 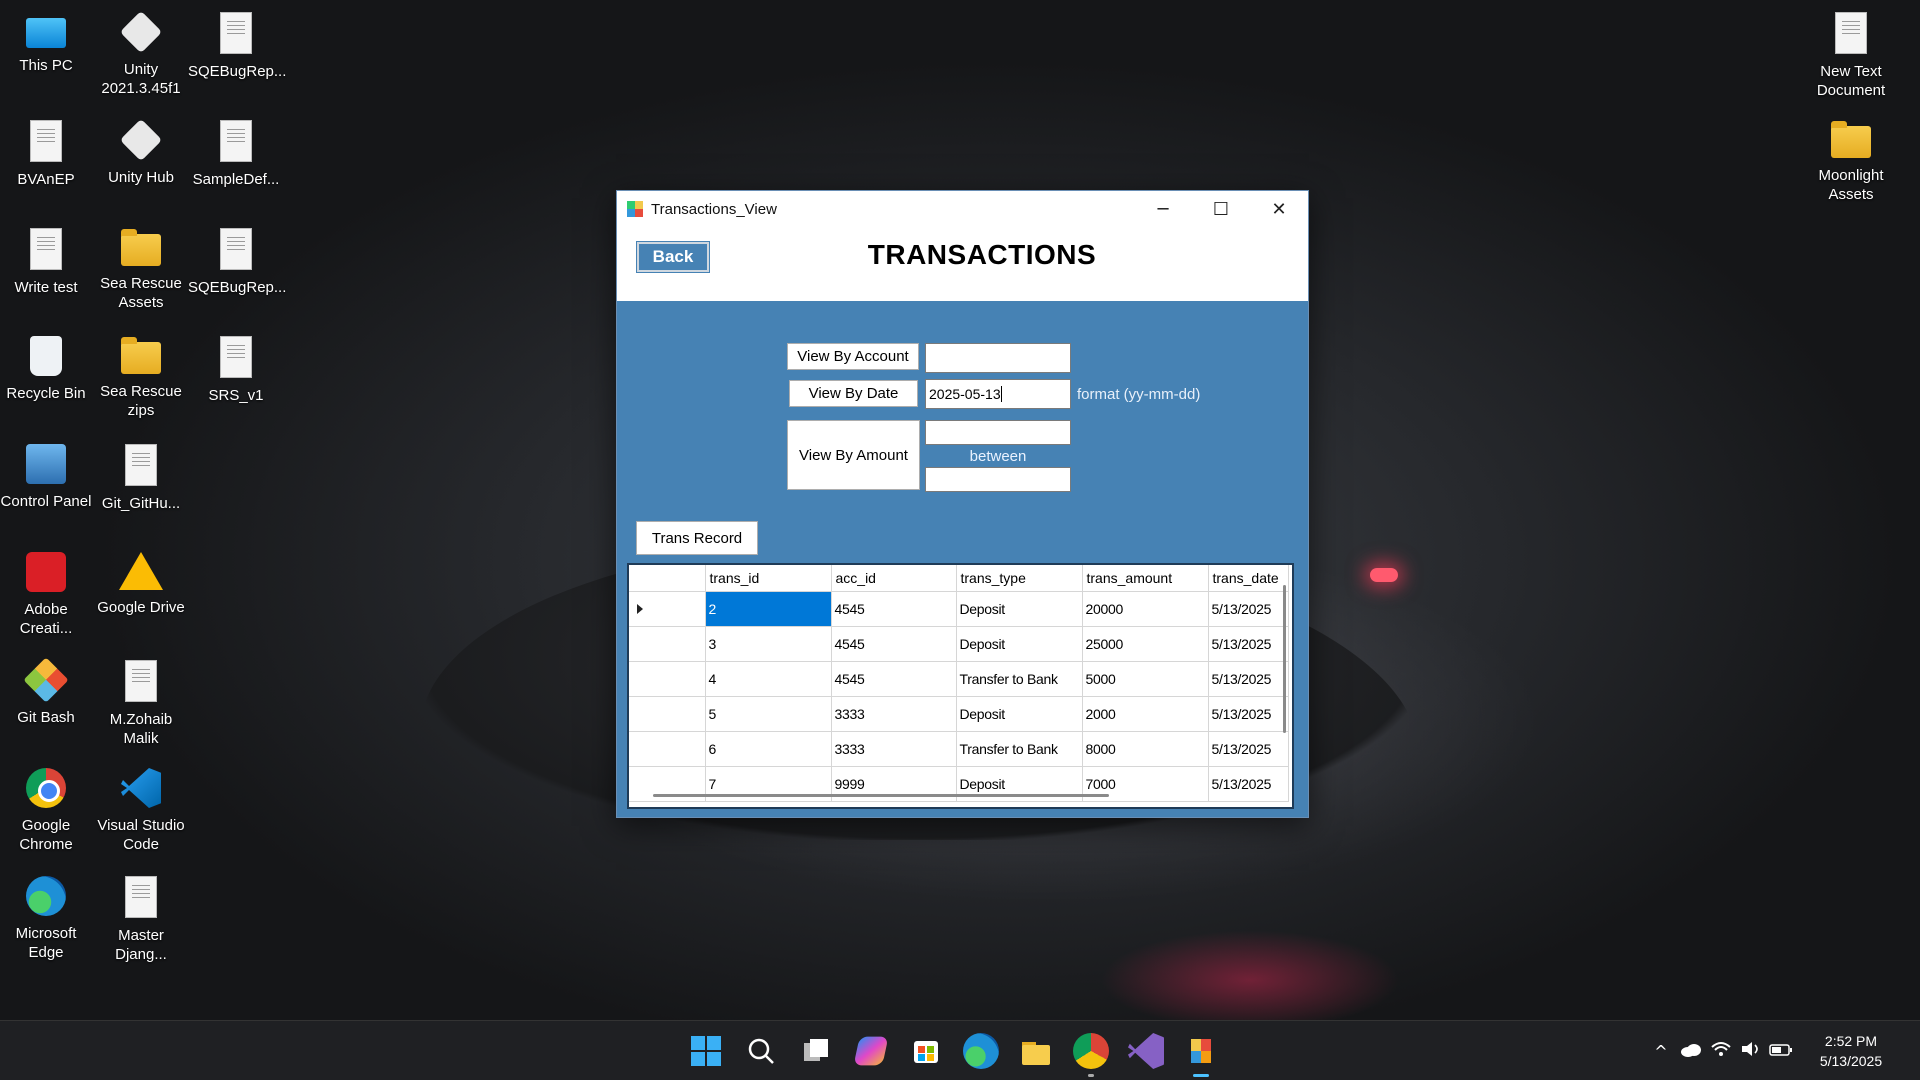 I want to click on desktop-icon: Sea Rescue zips, so click(x=141, y=375).